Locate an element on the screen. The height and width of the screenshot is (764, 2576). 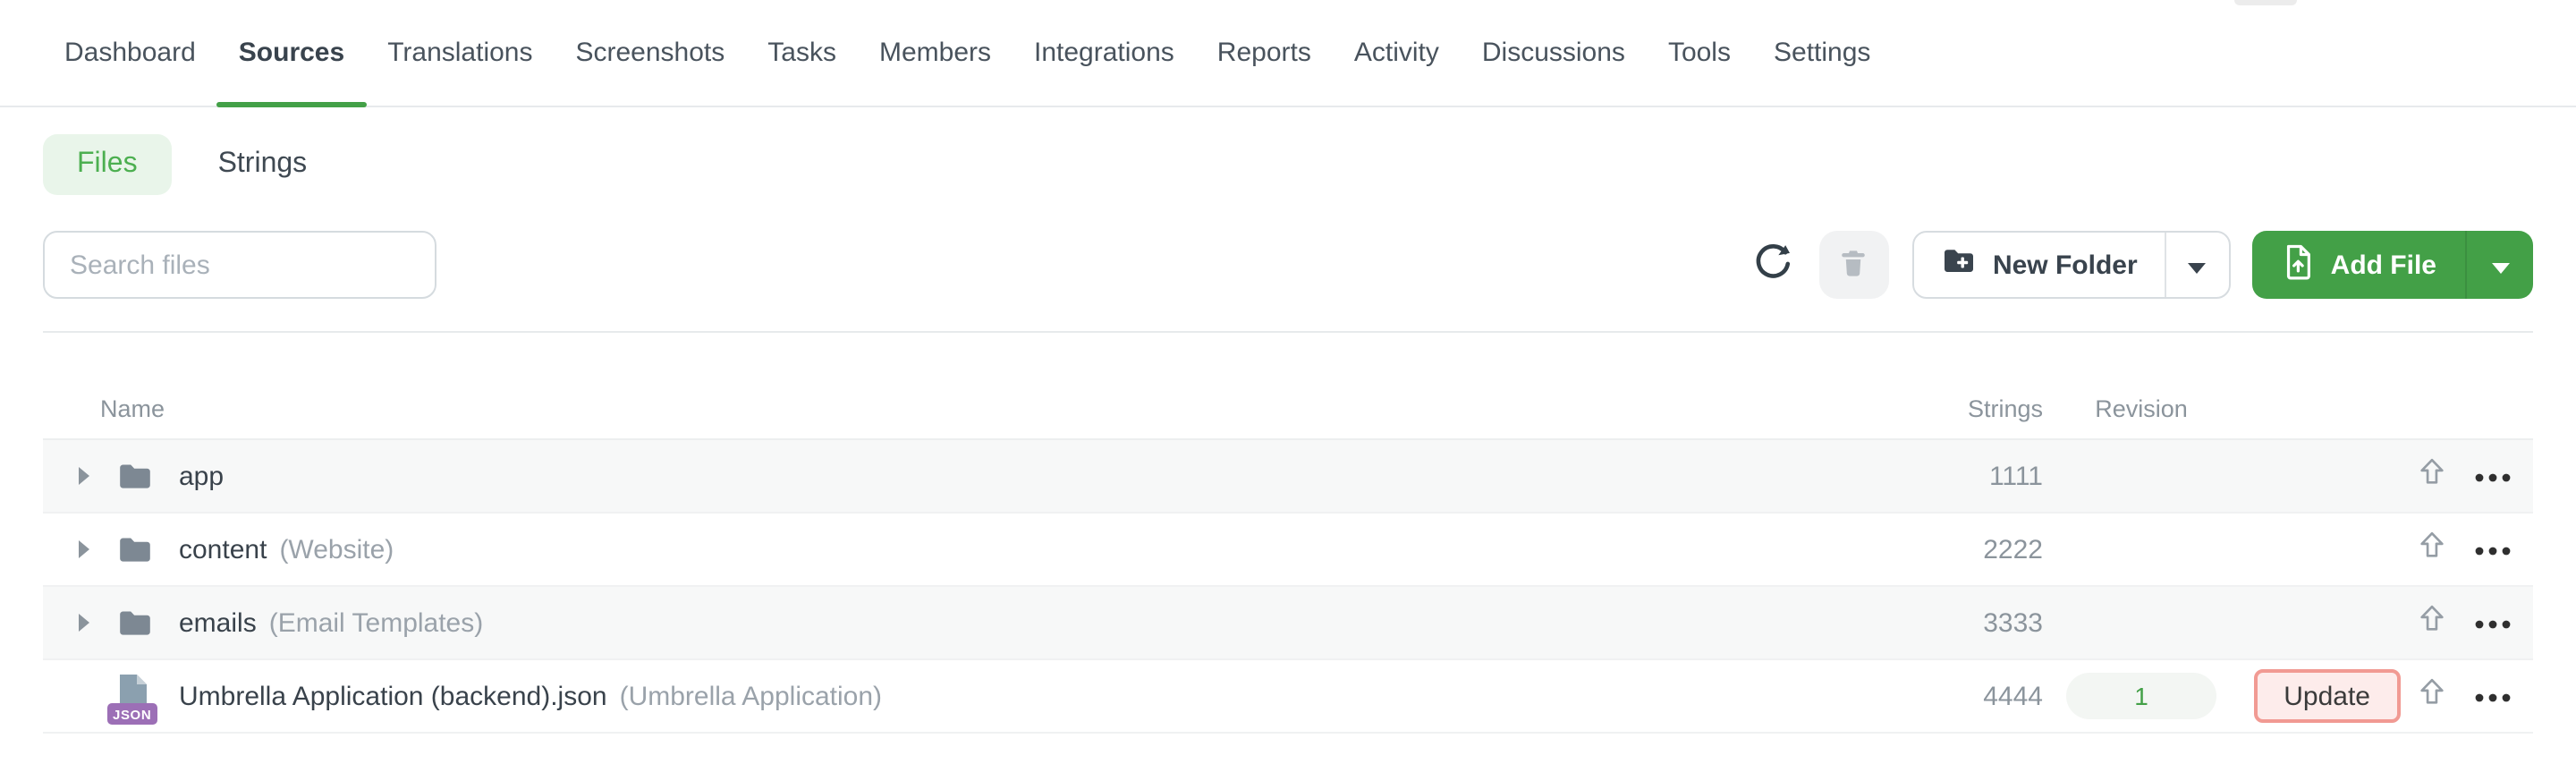
tab-sources: Sources is located at coordinates (291, 72).